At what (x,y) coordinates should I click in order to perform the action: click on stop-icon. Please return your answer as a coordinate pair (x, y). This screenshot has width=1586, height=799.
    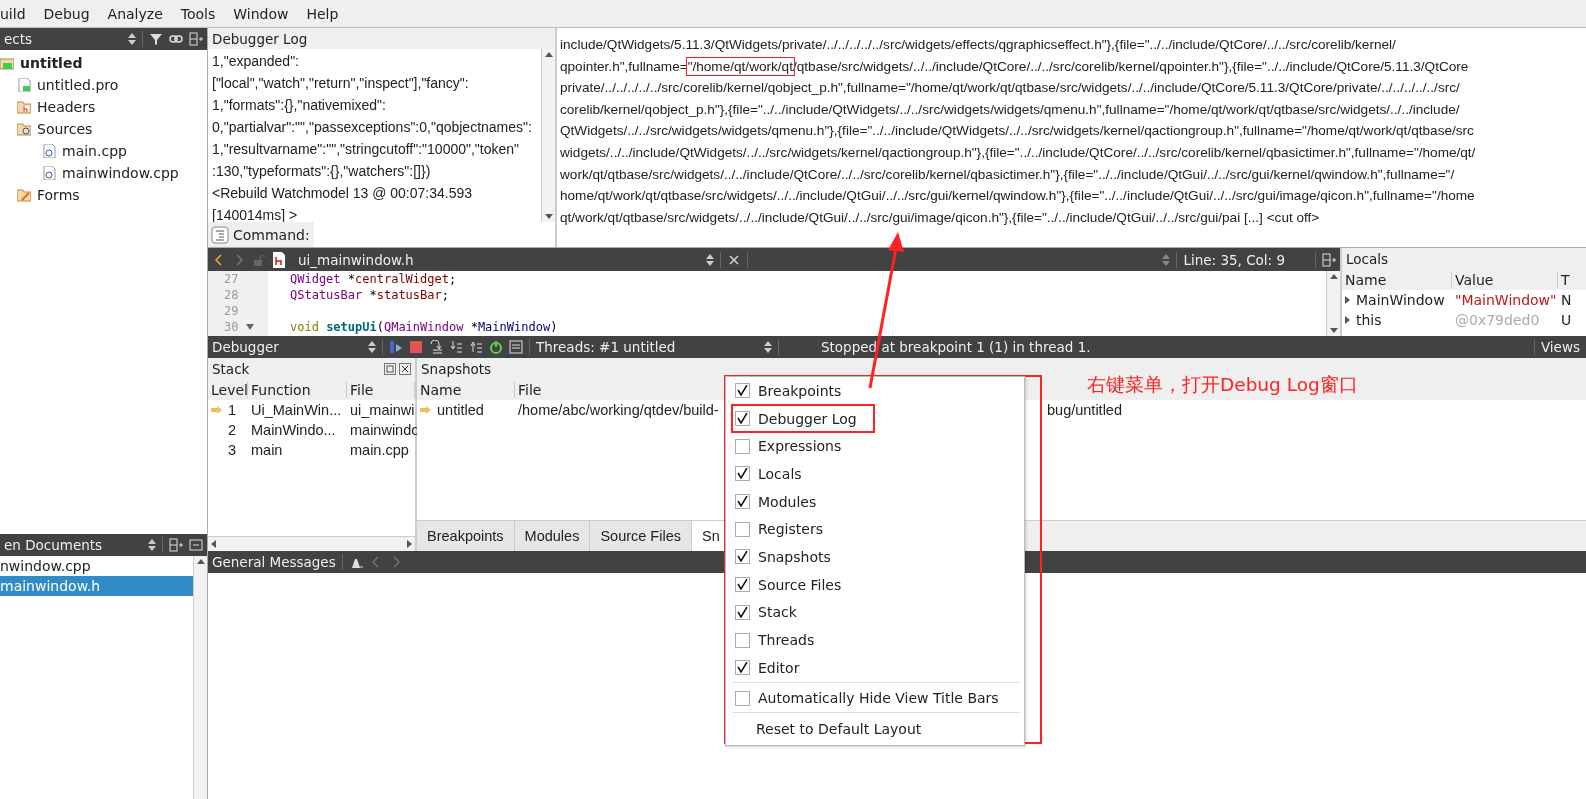
    Looking at the image, I should click on (416, 347).